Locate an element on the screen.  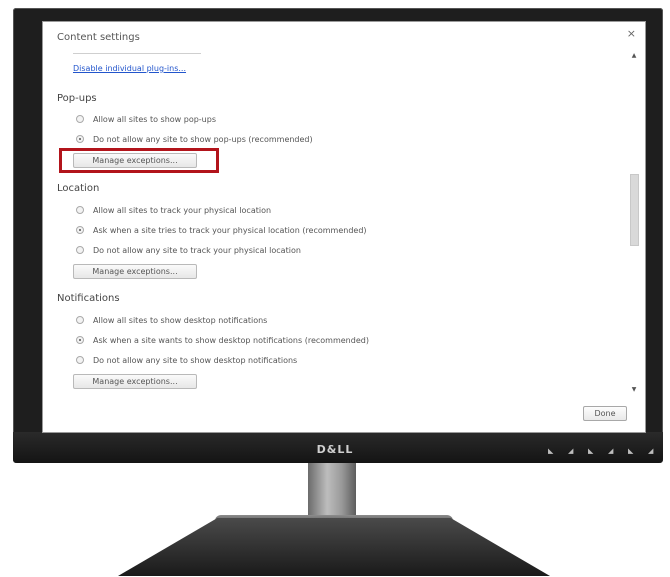
close-icon: × is located at coordinates (631, 33).